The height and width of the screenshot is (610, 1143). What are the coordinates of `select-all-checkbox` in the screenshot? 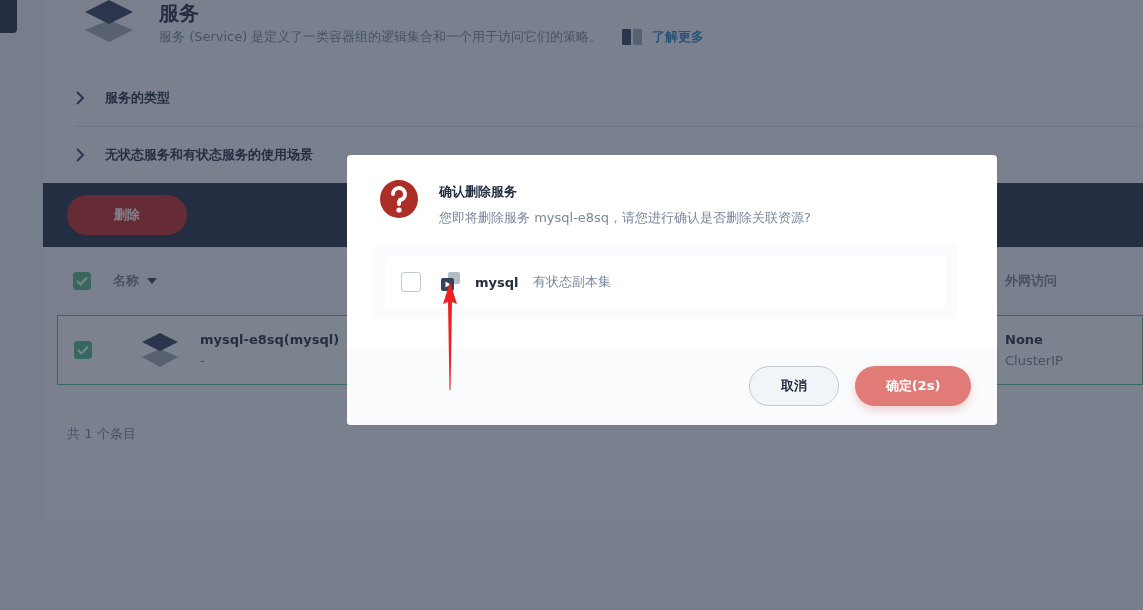 It's located at (82, 281).